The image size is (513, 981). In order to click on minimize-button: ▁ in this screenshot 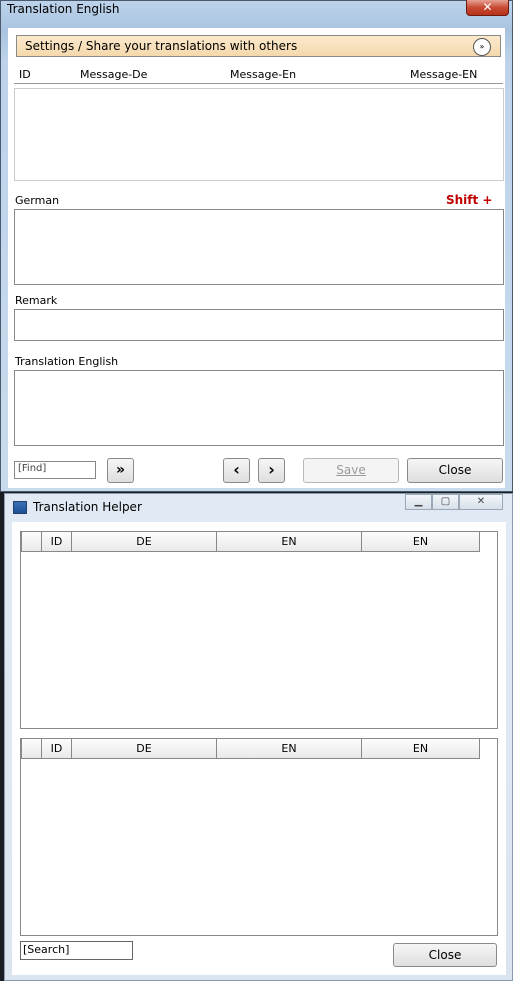, I will do `click(418, 502)`.